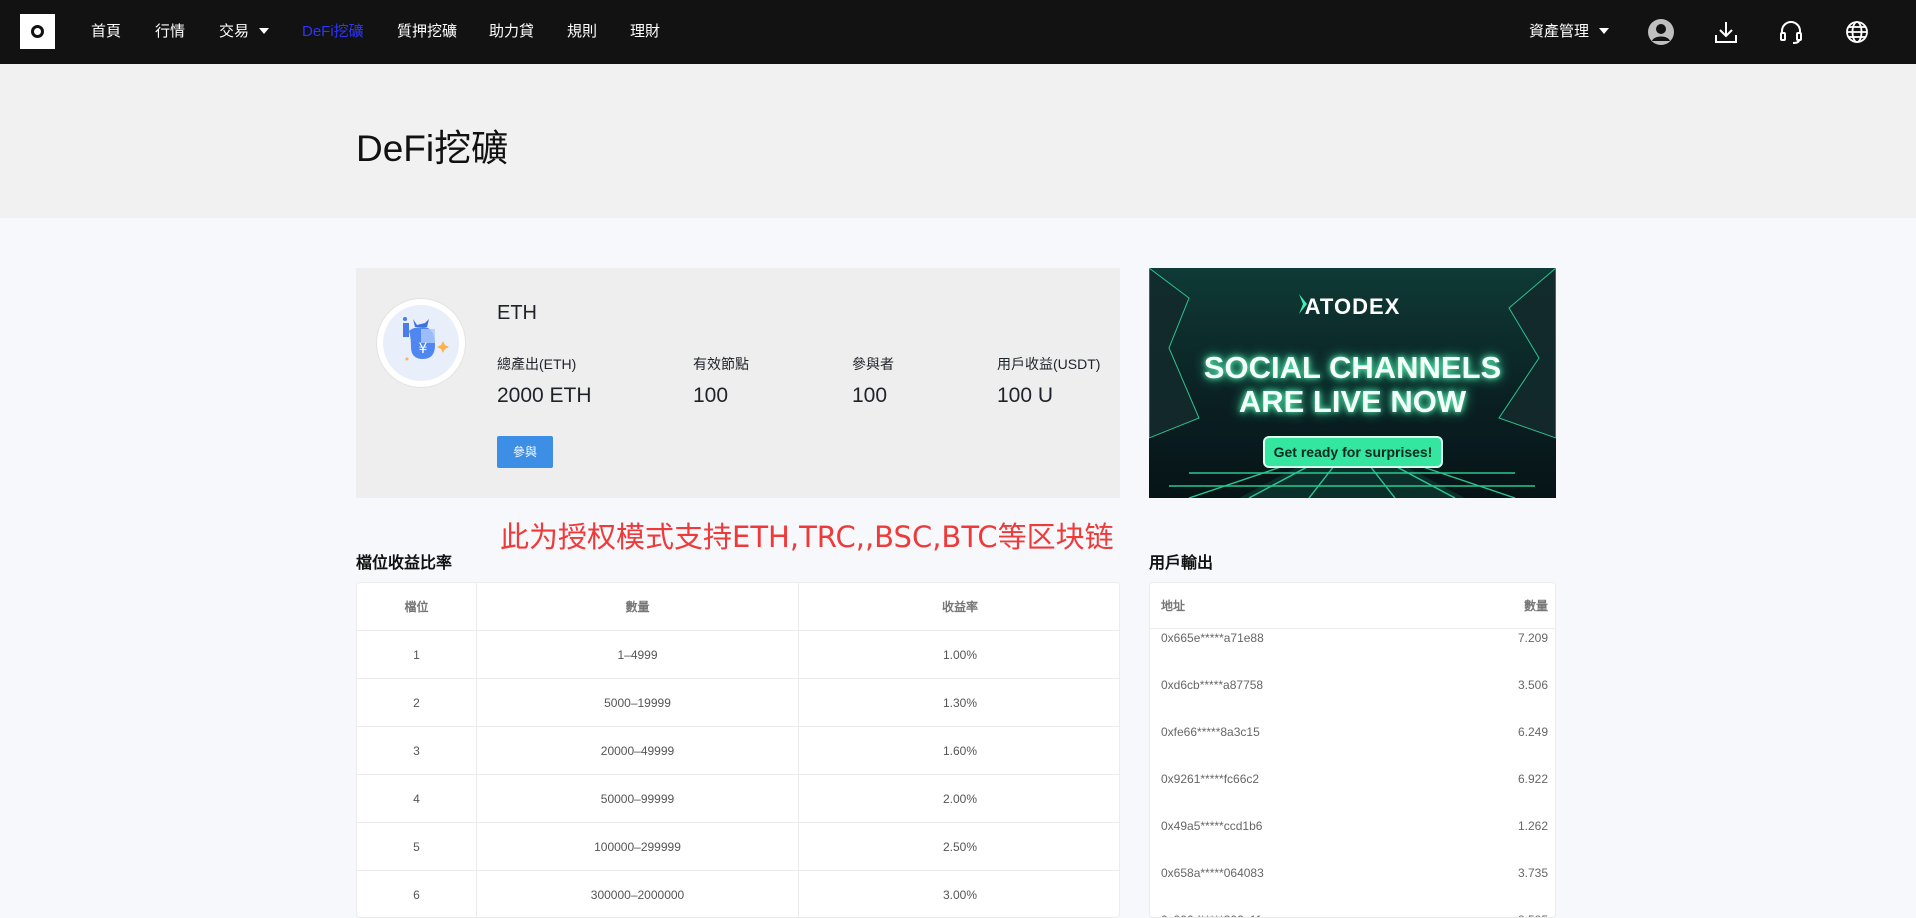 This screenshot has width=1916, height=918. Describe the element at coordinates (1726, 32) in the screenshot. I see `download-icon` at that location.